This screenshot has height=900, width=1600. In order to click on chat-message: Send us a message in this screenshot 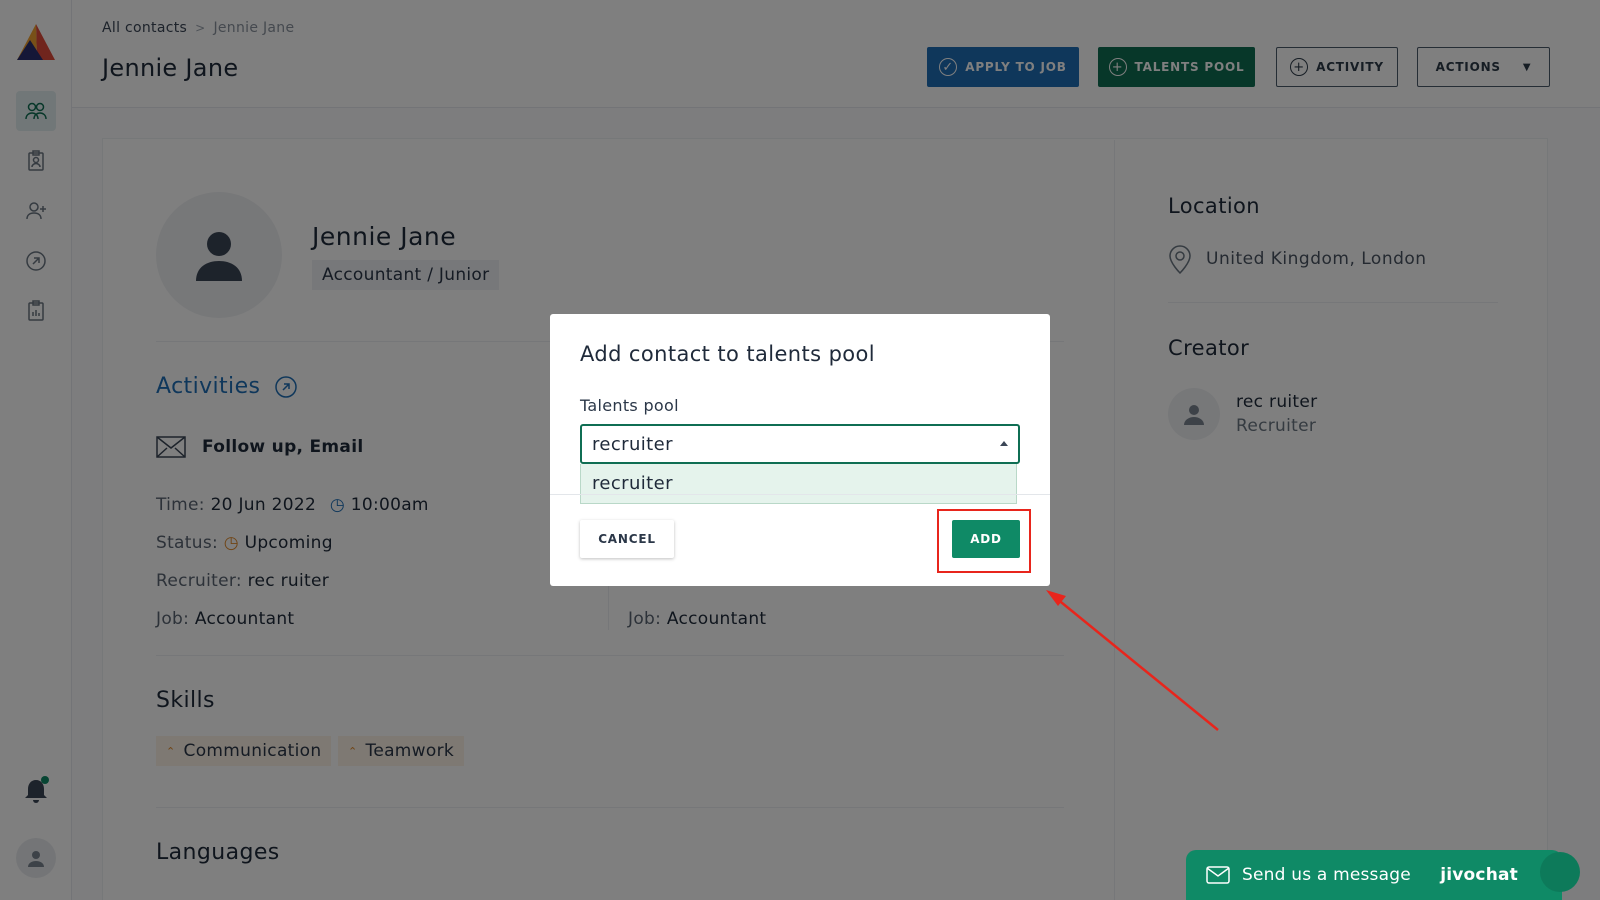, I will do `click(1326, 875)`.